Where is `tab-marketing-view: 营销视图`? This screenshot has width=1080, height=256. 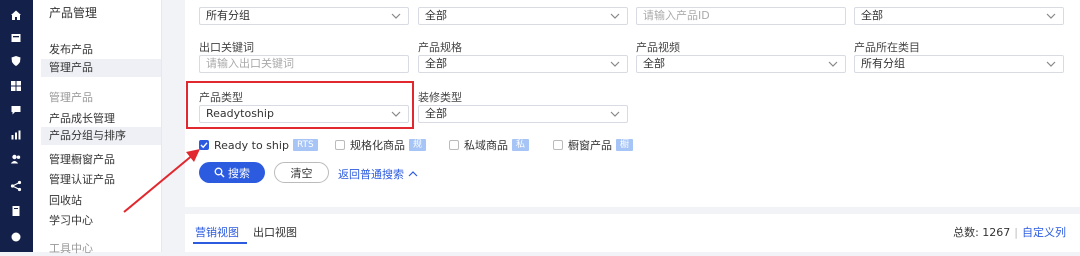 tab-marketing-view: 营销视图 is located at coordinates (217, 232).